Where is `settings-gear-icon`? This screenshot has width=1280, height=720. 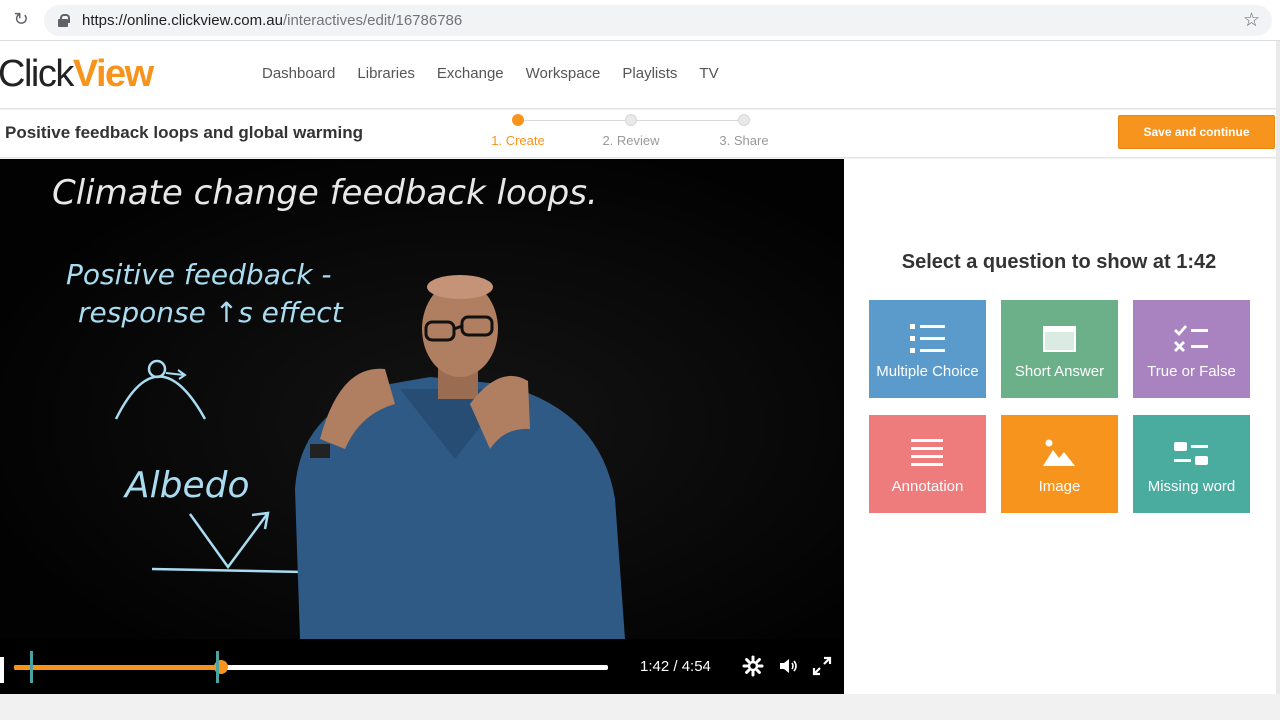 settings-gear-icon is located at coordinates (753, 666).